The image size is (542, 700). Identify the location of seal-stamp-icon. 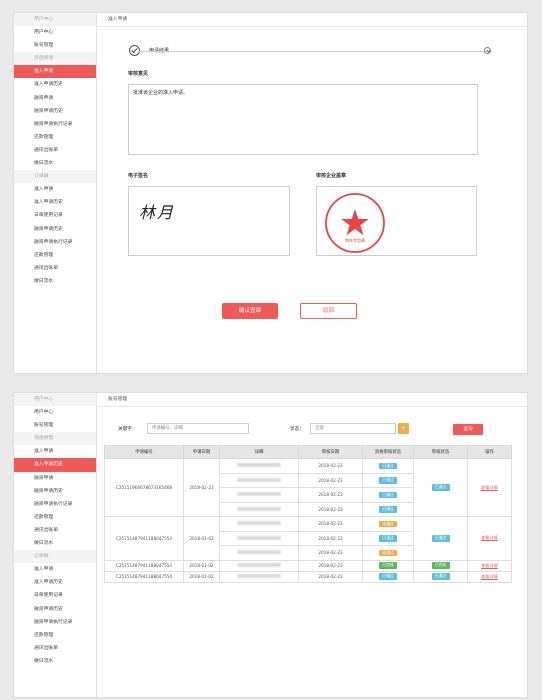
(355, 223).